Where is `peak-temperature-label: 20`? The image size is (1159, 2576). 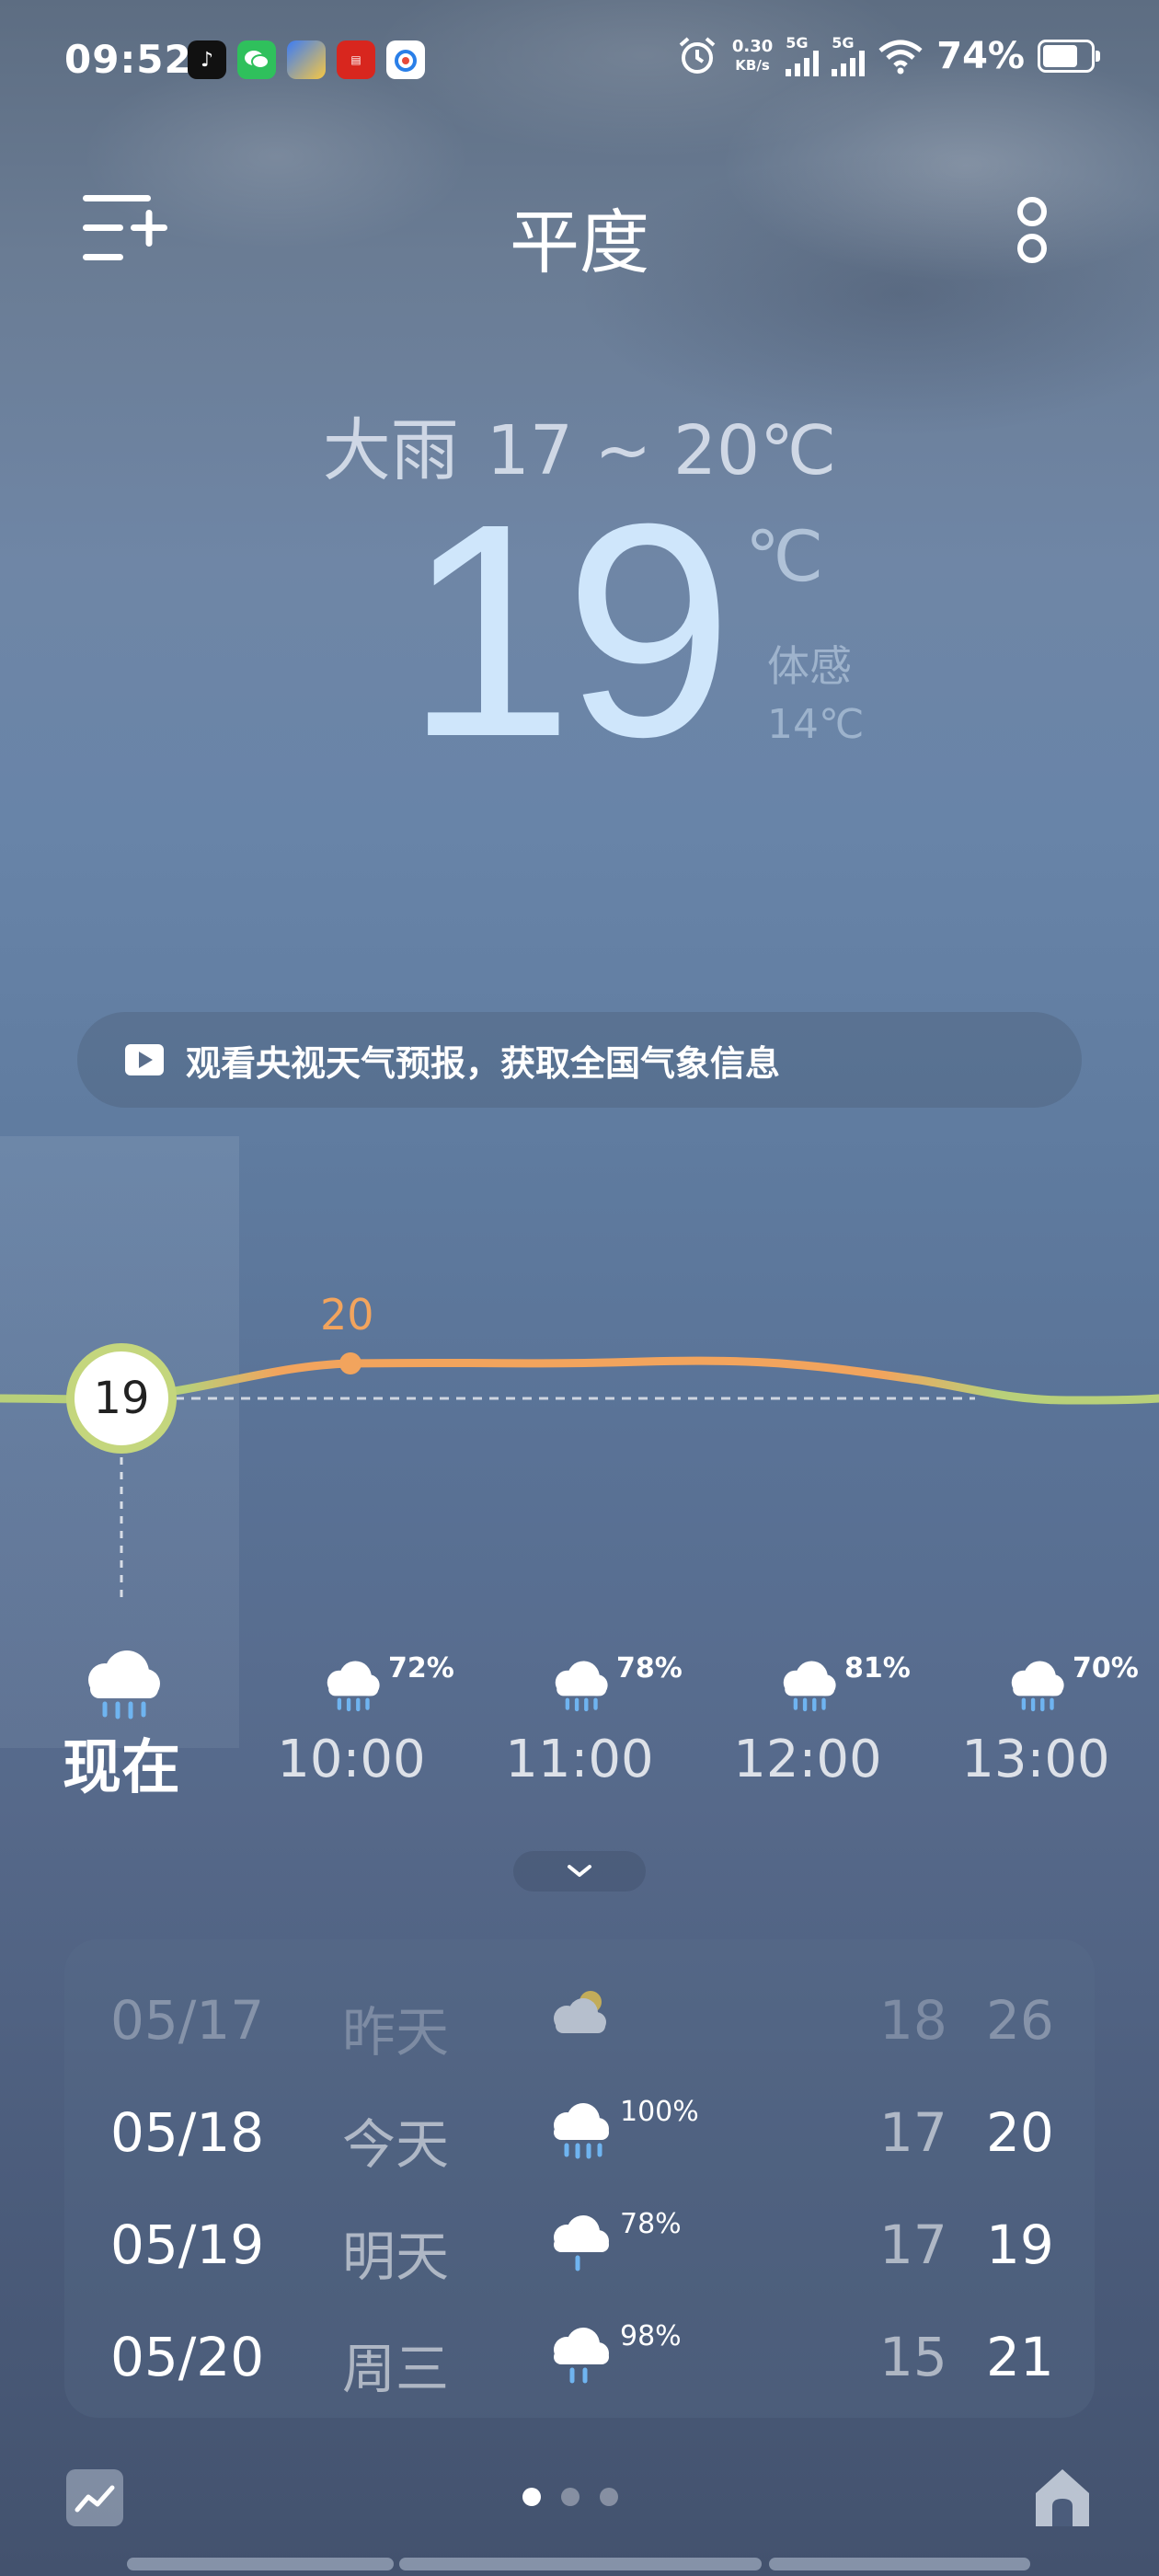
peak-temperature-label: 20 is located at coordinates (347, 1315).